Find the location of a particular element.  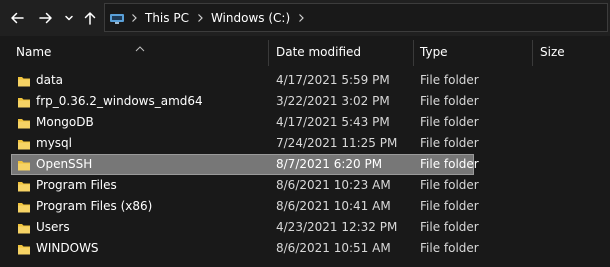

file-date-modified: 4/23/2021 12:32 PM is located at coordinates (337, 227).